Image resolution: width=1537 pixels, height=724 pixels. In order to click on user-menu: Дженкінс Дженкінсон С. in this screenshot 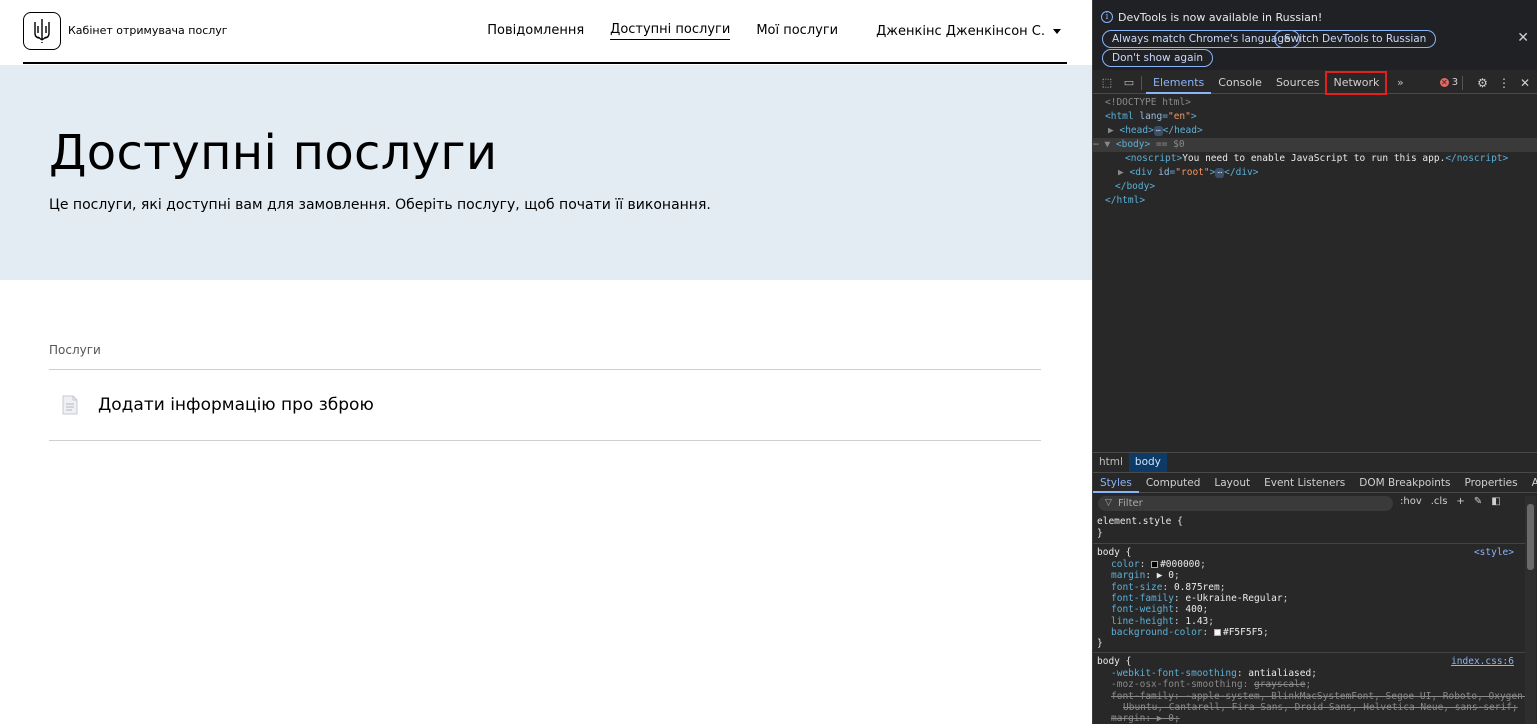, I will do `click(968, 31)`.